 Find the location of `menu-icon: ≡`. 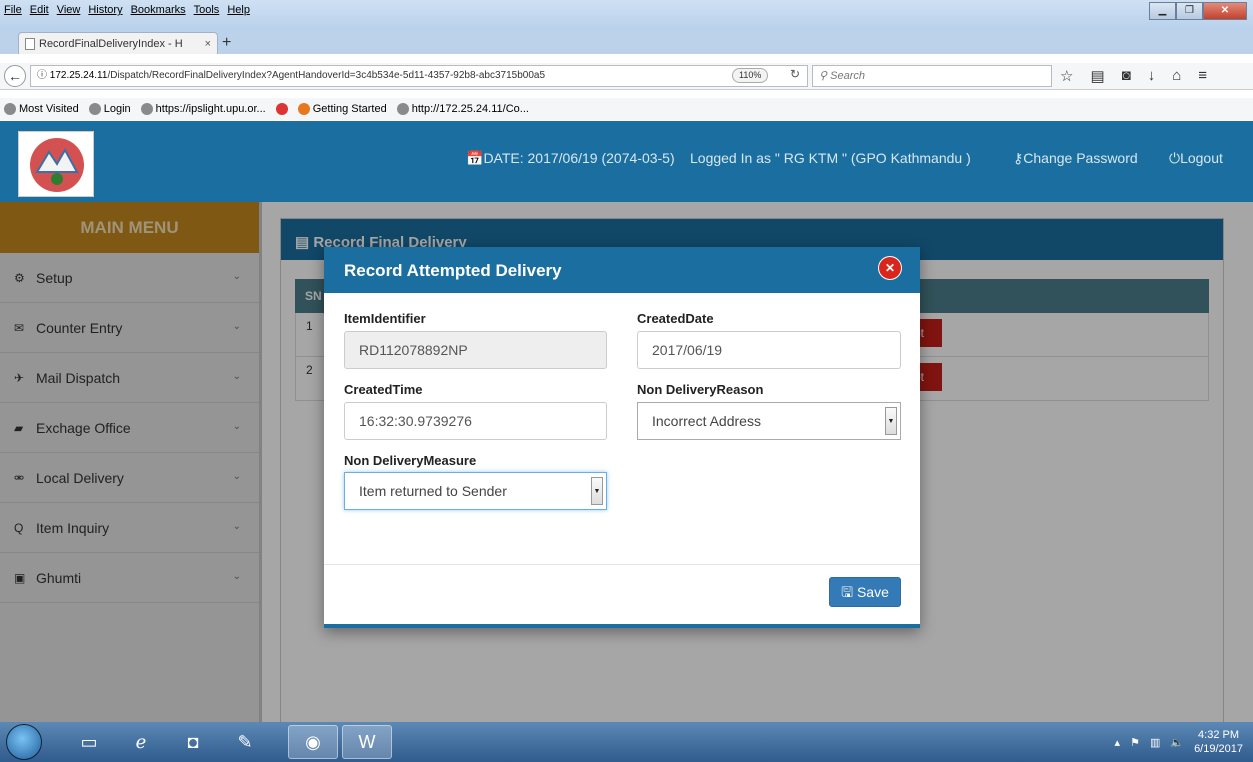

menu-icon: ≡ is located at coordinates (1202, 76).